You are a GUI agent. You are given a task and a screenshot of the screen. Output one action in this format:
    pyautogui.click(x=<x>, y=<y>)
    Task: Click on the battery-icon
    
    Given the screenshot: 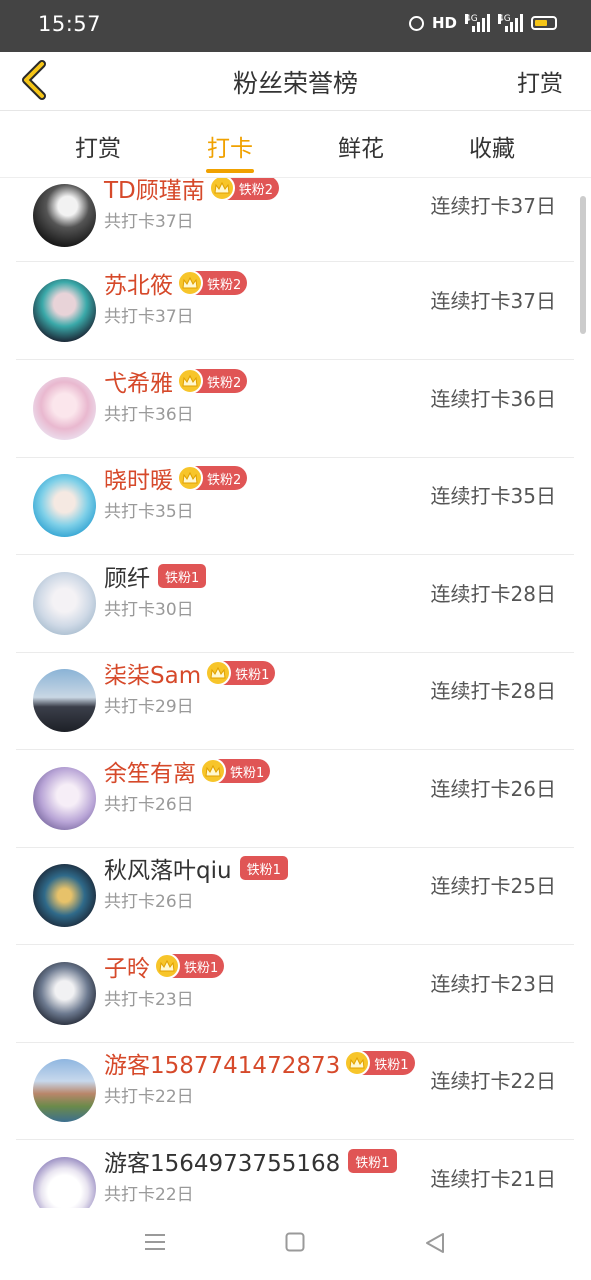 What is the action you would take?
    pyautogui.click(x=544, y=23)
    